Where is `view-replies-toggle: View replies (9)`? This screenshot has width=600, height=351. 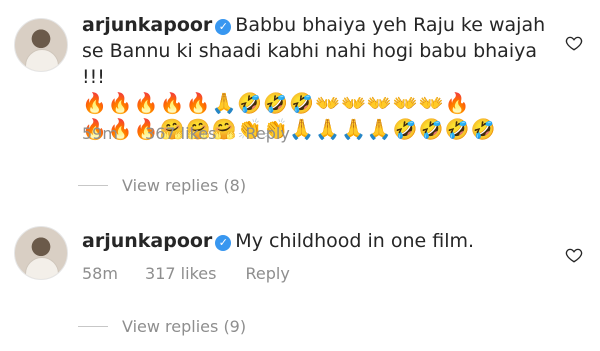 view-replies-toggle: View replies (9) is located at coordinates (162, 326).